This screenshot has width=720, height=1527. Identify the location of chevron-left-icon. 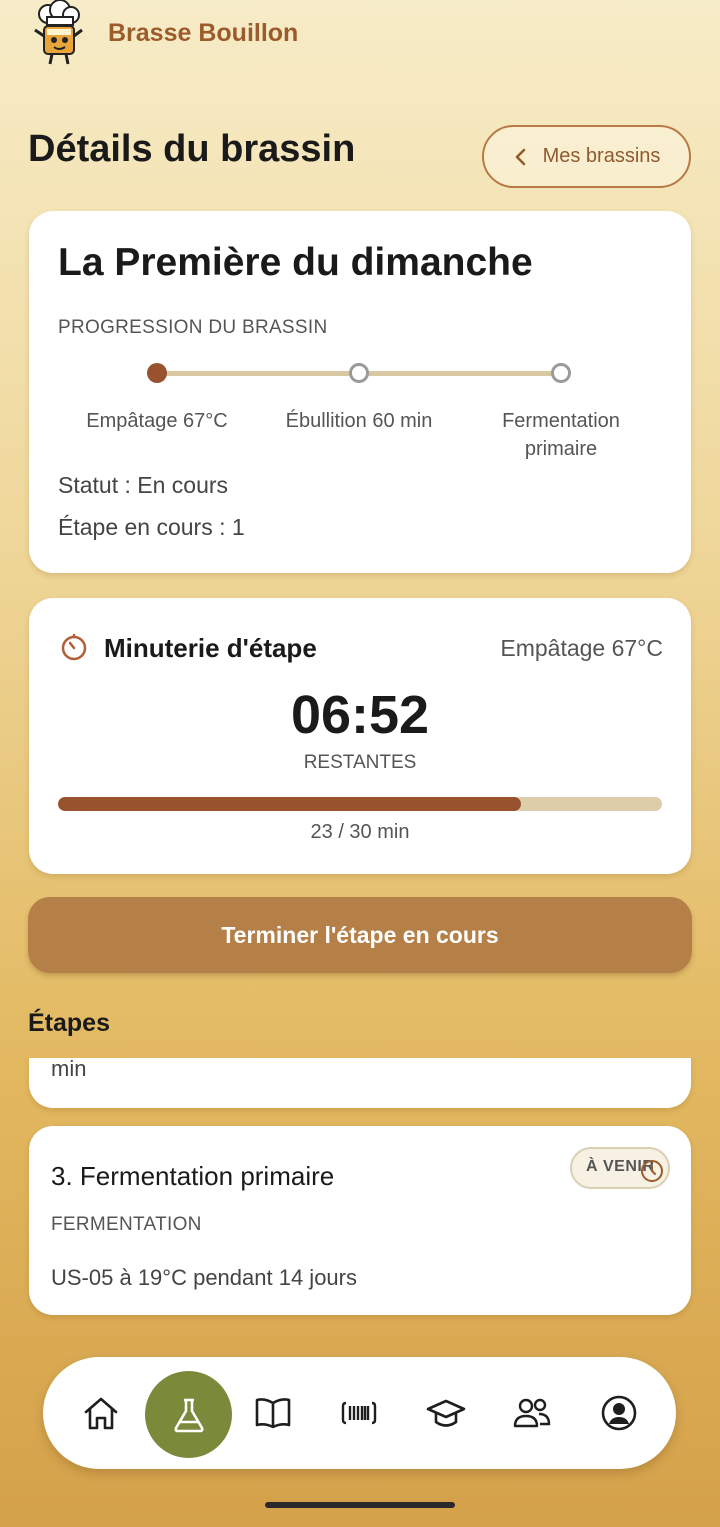
(520, 156).